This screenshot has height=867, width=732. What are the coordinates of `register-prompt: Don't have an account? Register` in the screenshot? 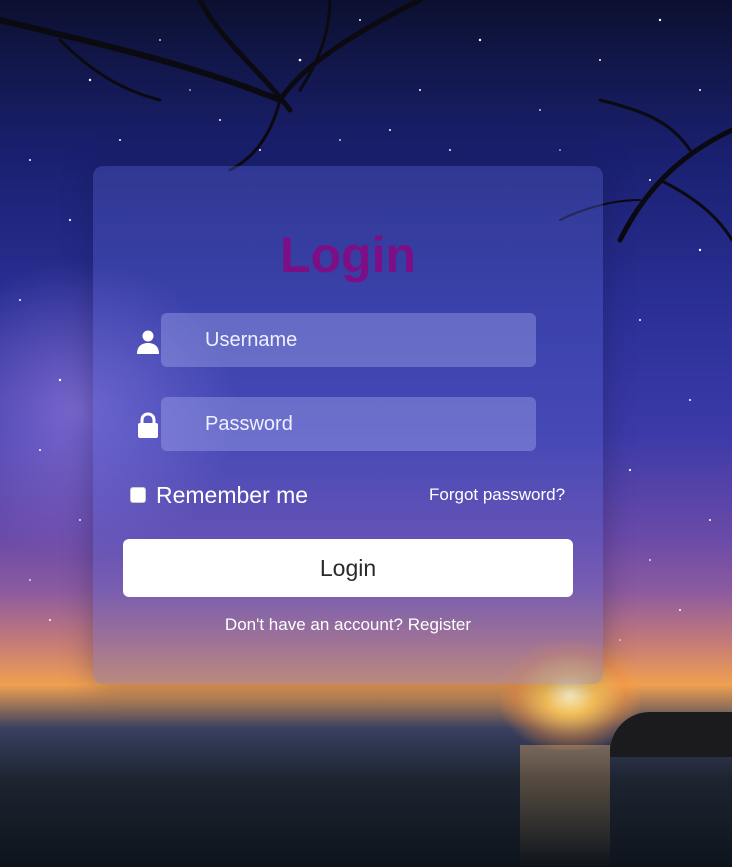 It's located at (348, 625).